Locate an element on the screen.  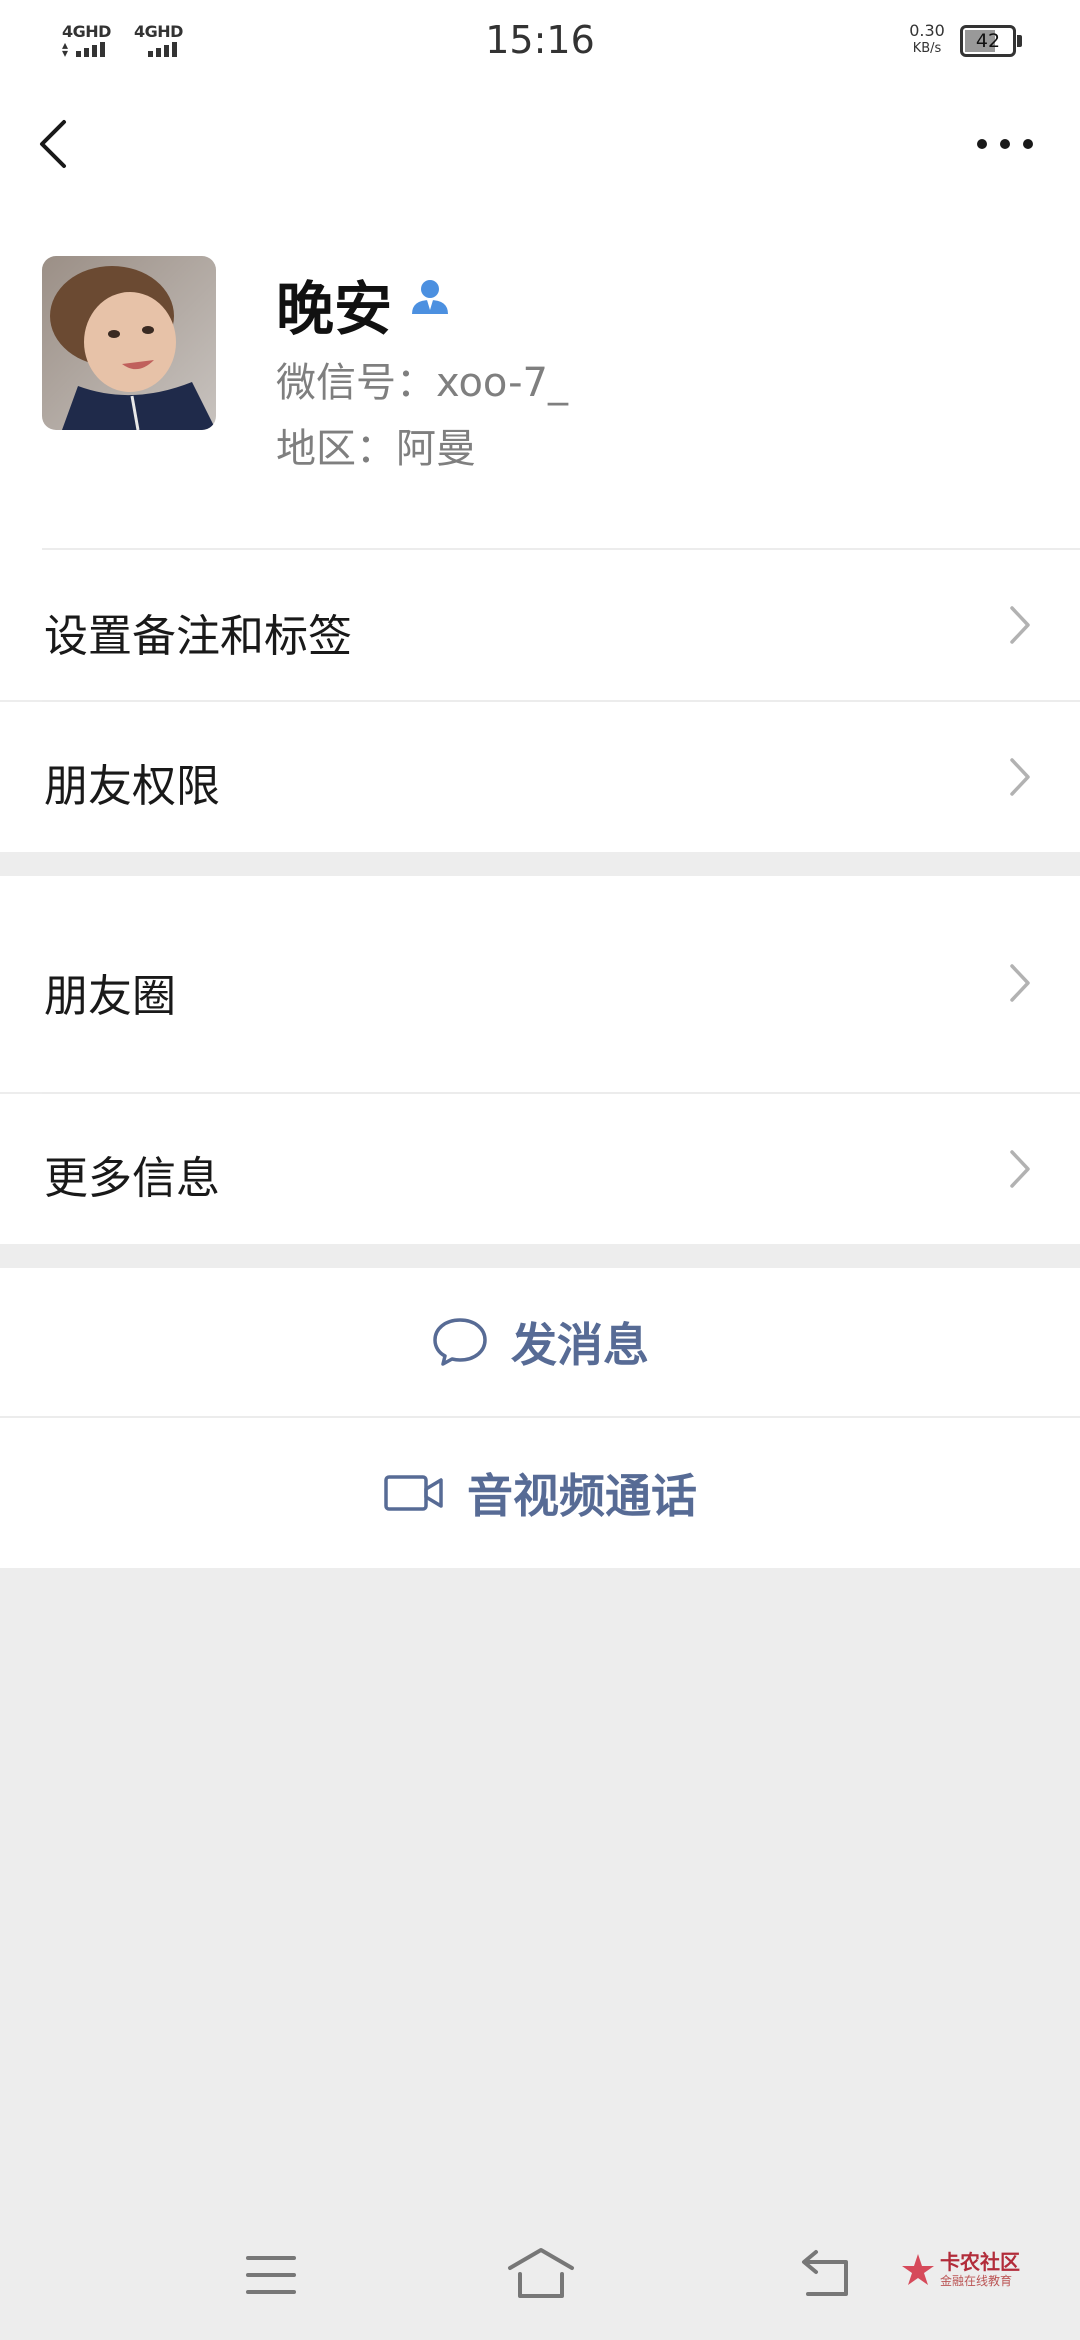
region: 地区：阿曼 is located at coordinates (376, 449).